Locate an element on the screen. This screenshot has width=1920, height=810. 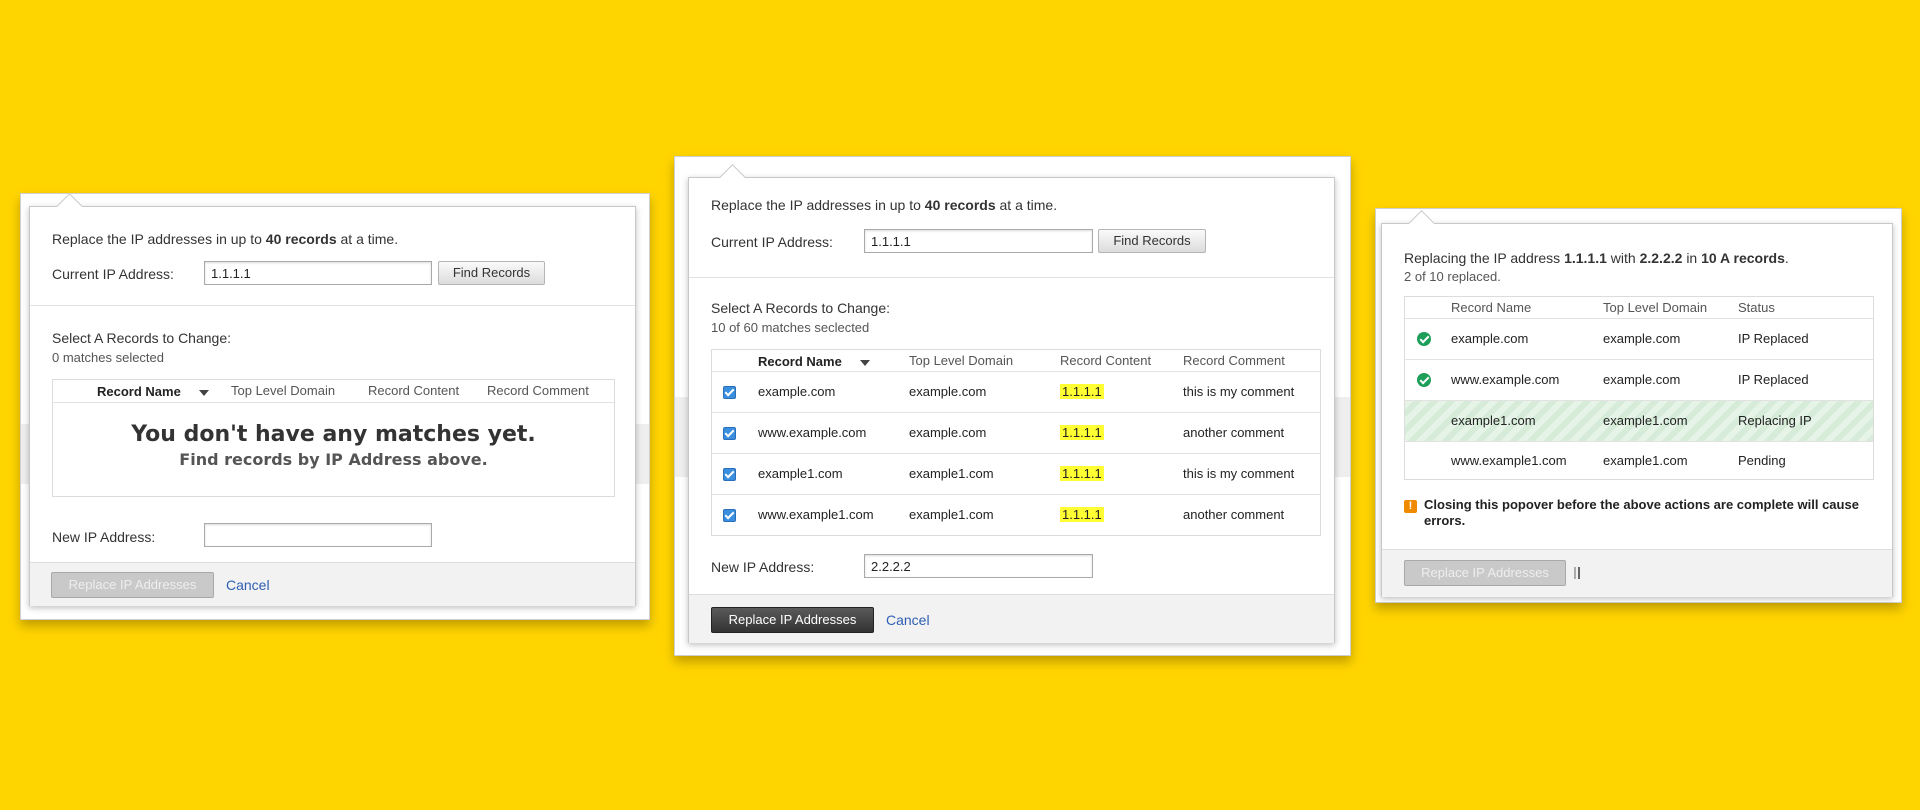
progress-count: 2 of 10 replaced. is located at coordinates (1452, 276).